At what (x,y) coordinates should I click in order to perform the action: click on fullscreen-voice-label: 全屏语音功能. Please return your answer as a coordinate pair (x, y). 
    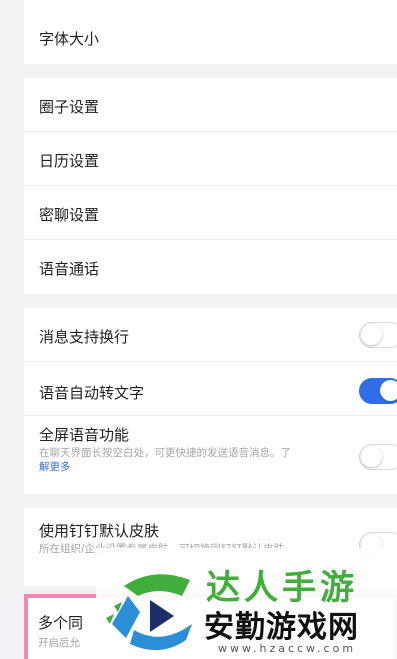
    Looking at the image, I should click on (84, 435).